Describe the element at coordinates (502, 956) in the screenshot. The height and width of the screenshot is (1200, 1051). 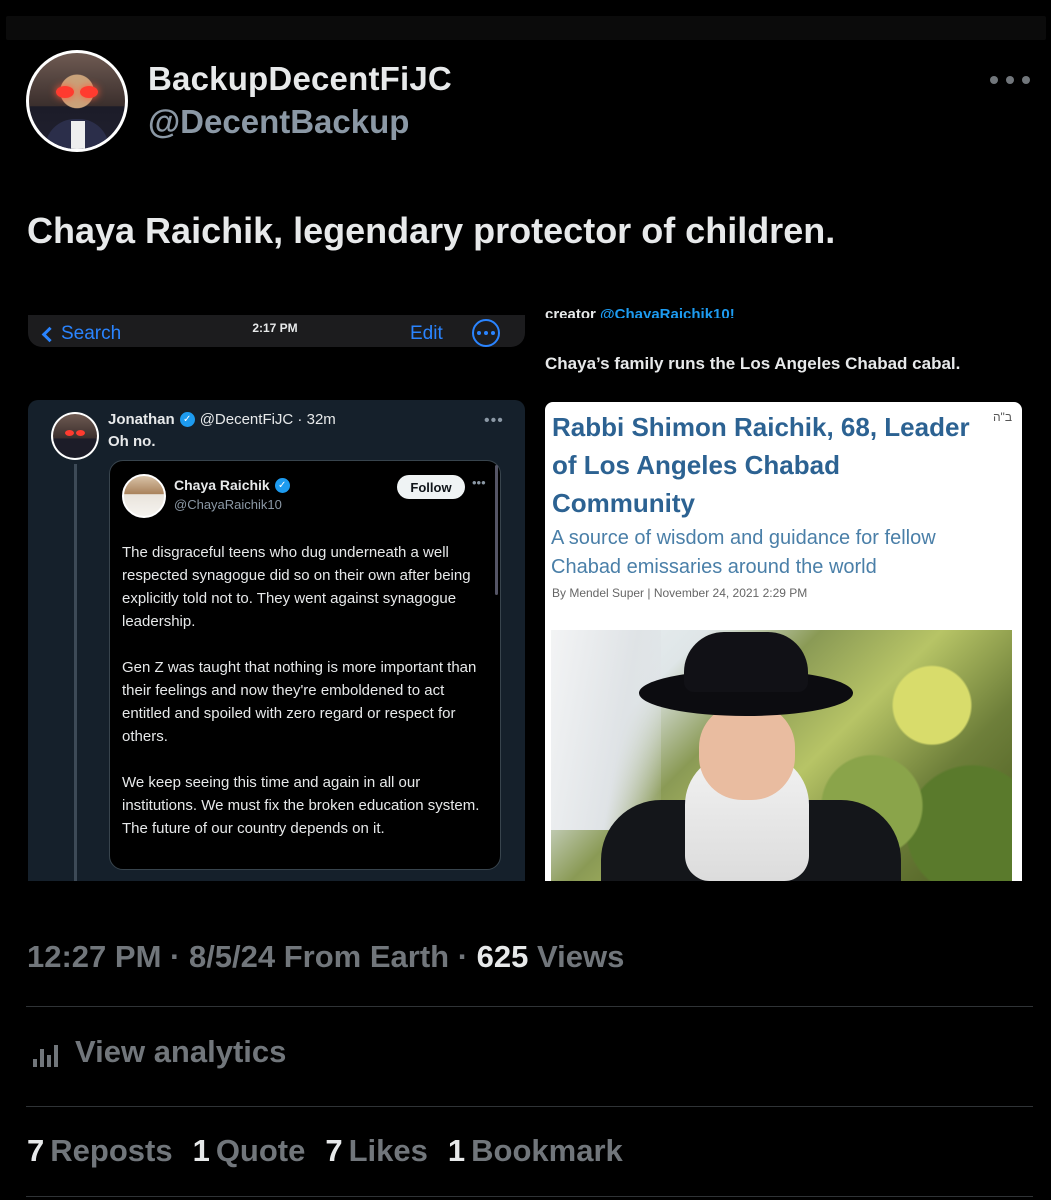
I see `views-count: 625` at that location.